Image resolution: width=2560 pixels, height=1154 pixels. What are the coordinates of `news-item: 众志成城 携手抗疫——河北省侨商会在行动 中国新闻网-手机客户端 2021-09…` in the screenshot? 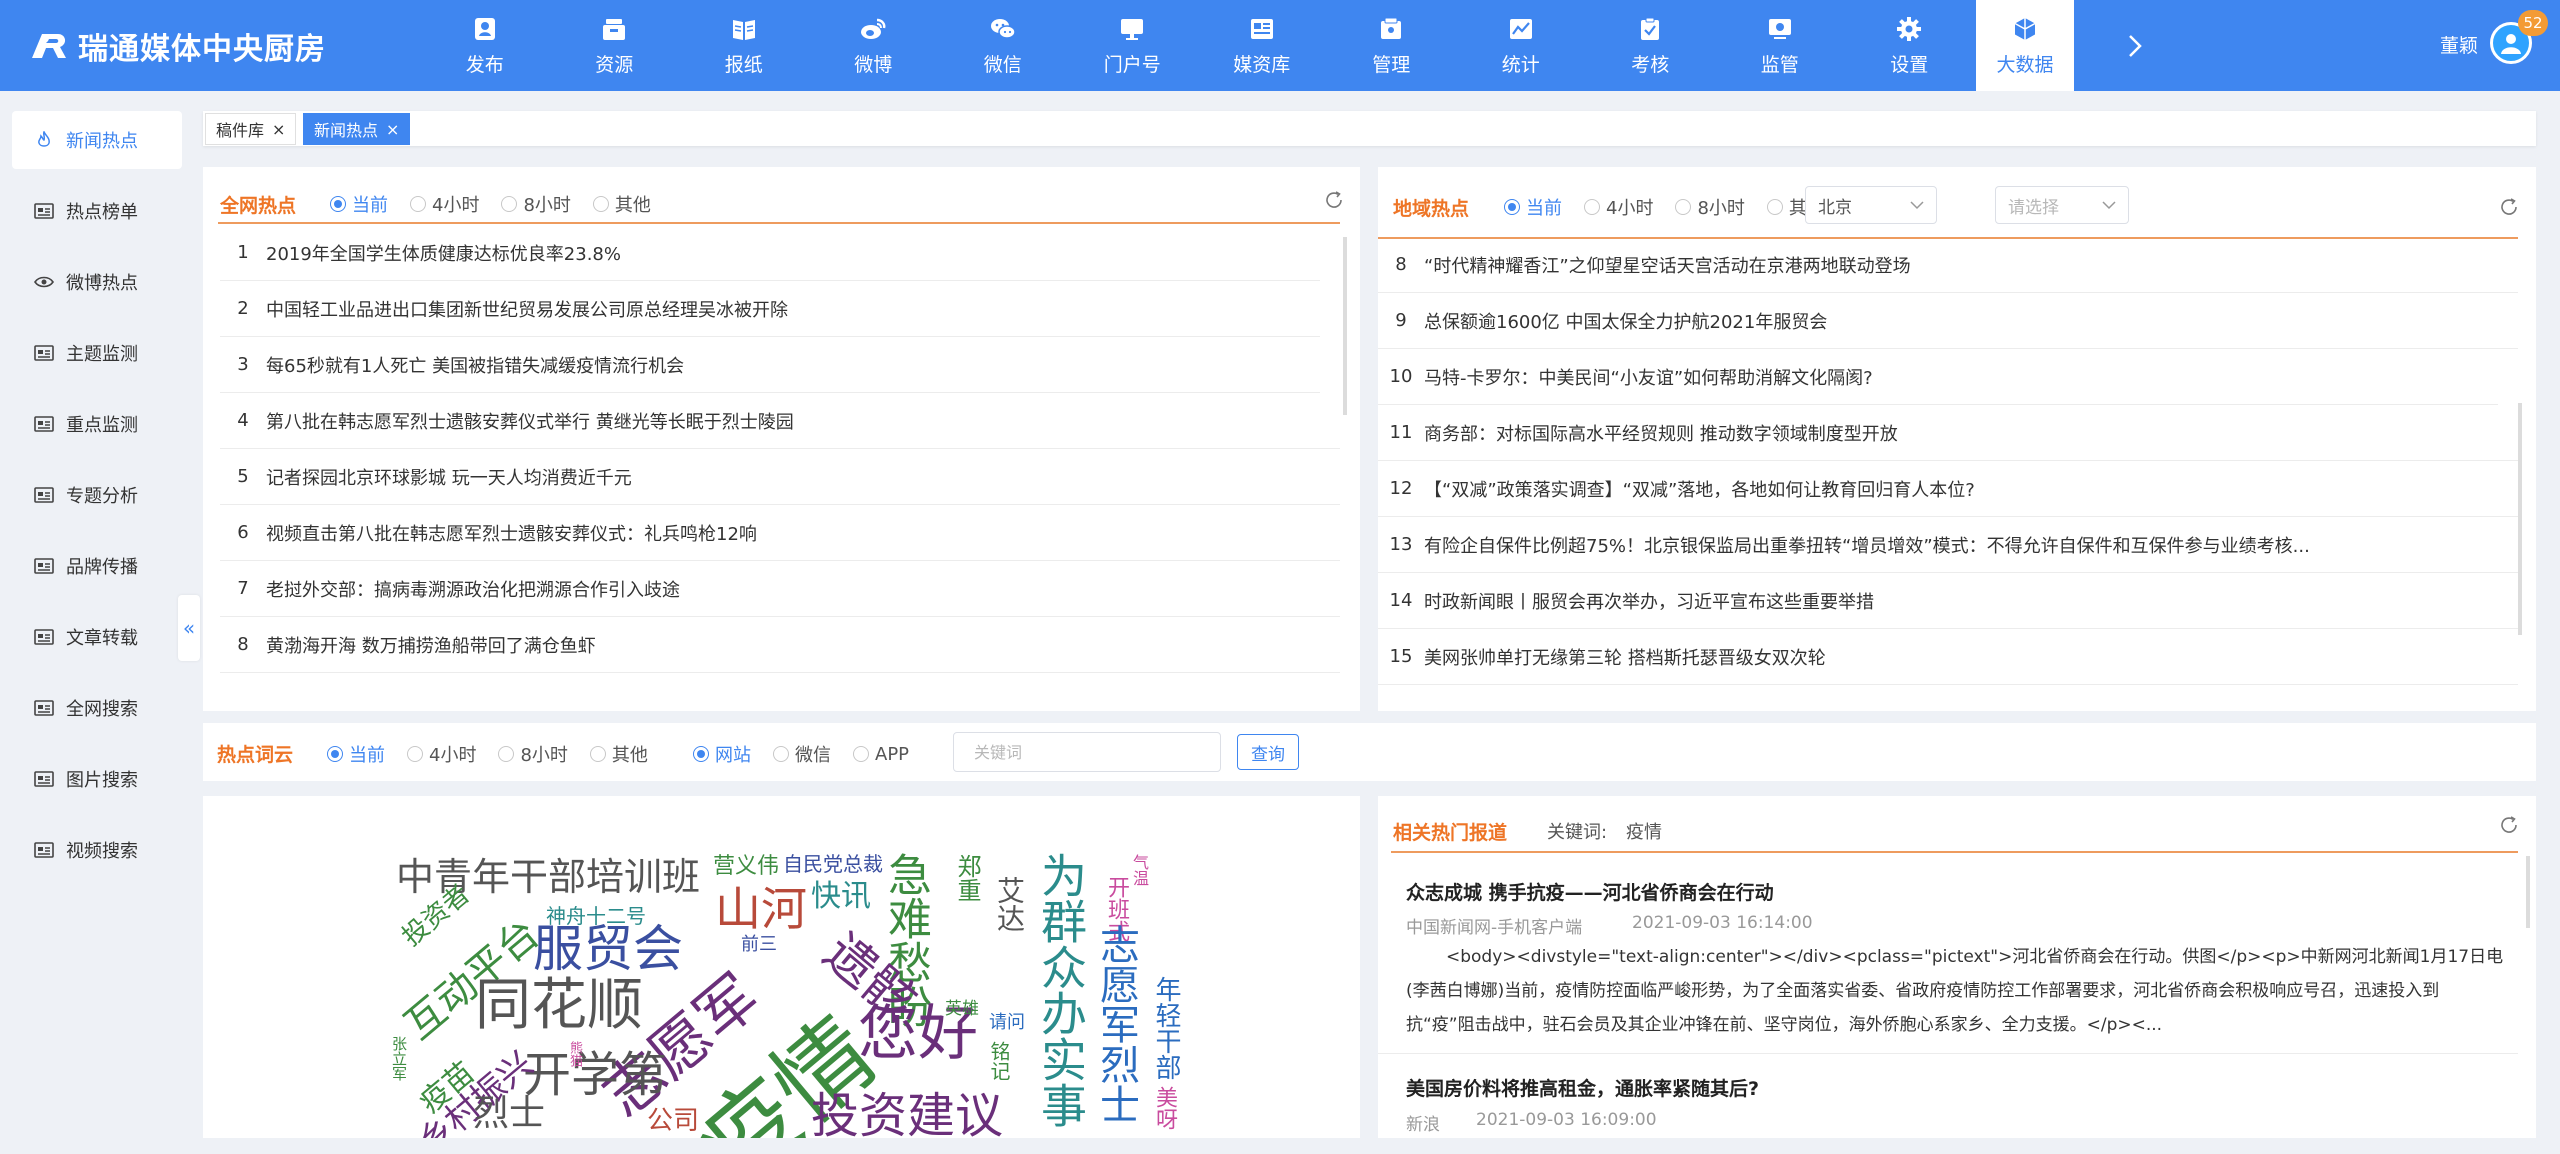 It's located at (1948, 955).